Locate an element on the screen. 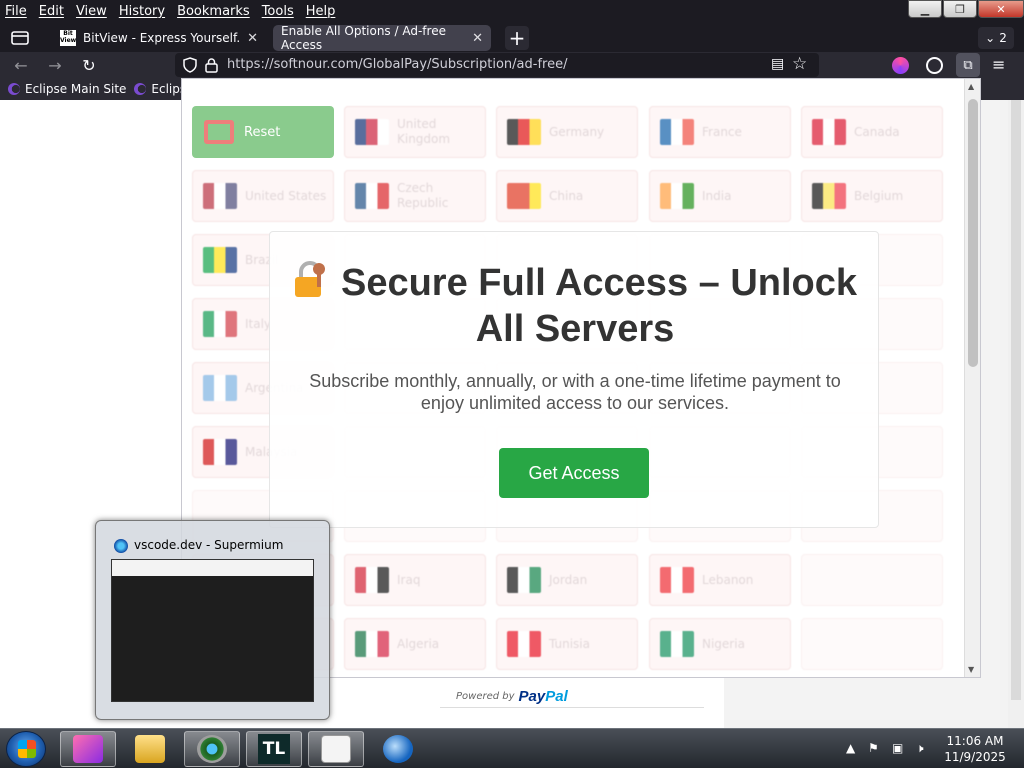  java-icon is located at coordinates (336, 749).